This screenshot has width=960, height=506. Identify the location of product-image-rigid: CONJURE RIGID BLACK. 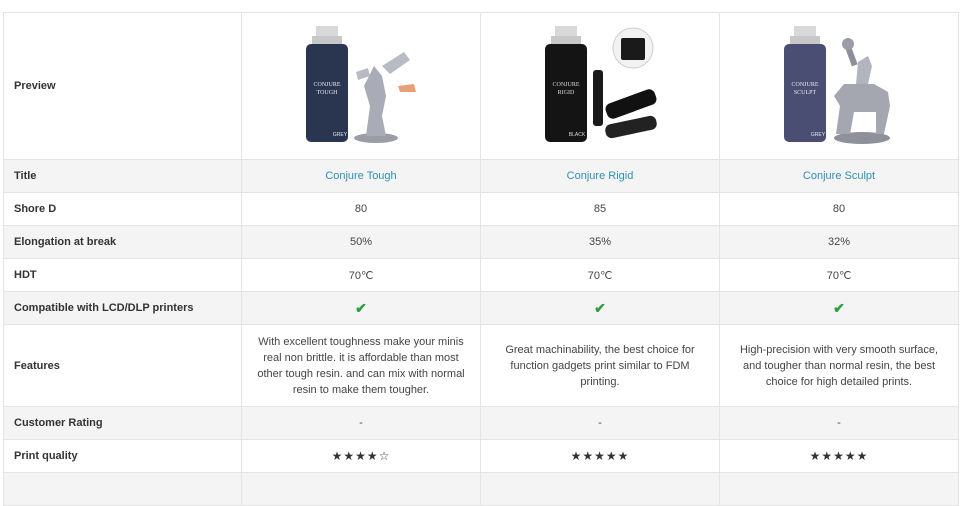
(600, 86).